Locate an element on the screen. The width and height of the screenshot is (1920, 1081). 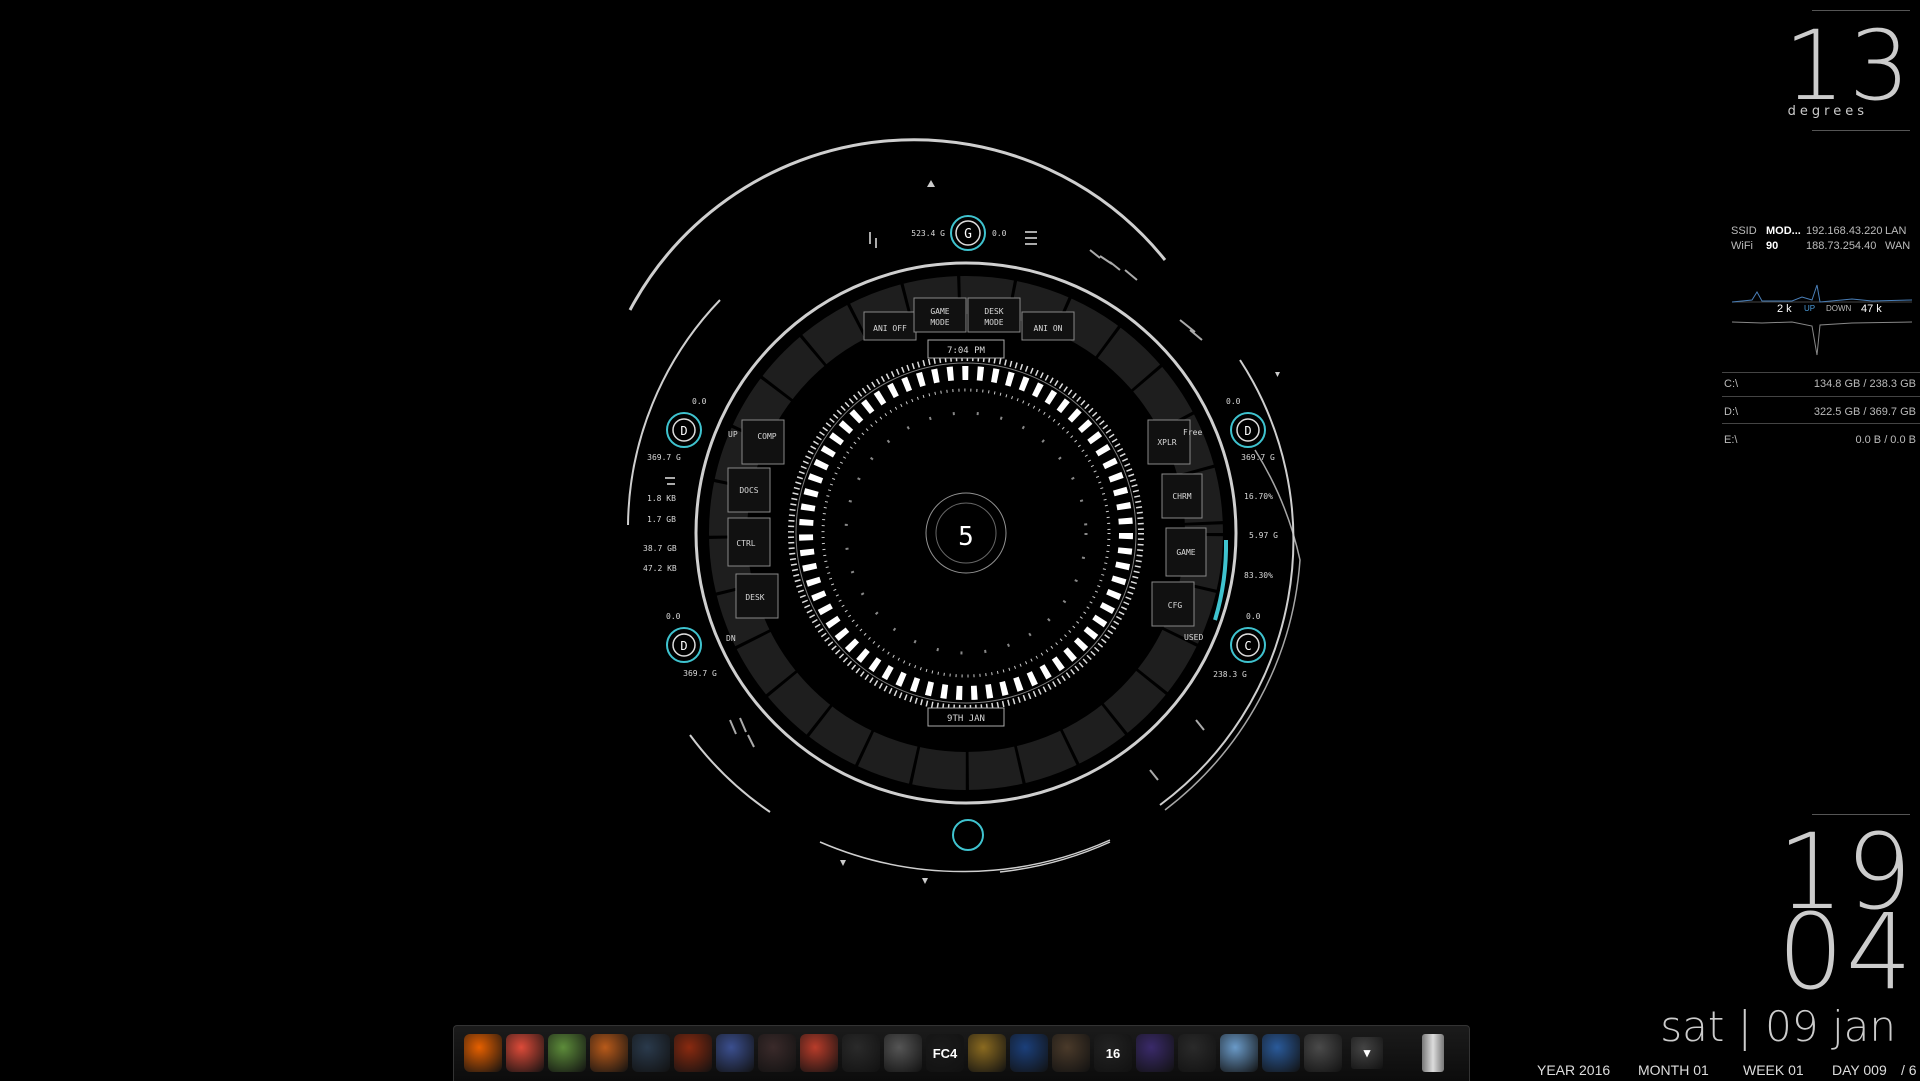
hud-date: 9TH JAN is located at coordinates (966, 719).